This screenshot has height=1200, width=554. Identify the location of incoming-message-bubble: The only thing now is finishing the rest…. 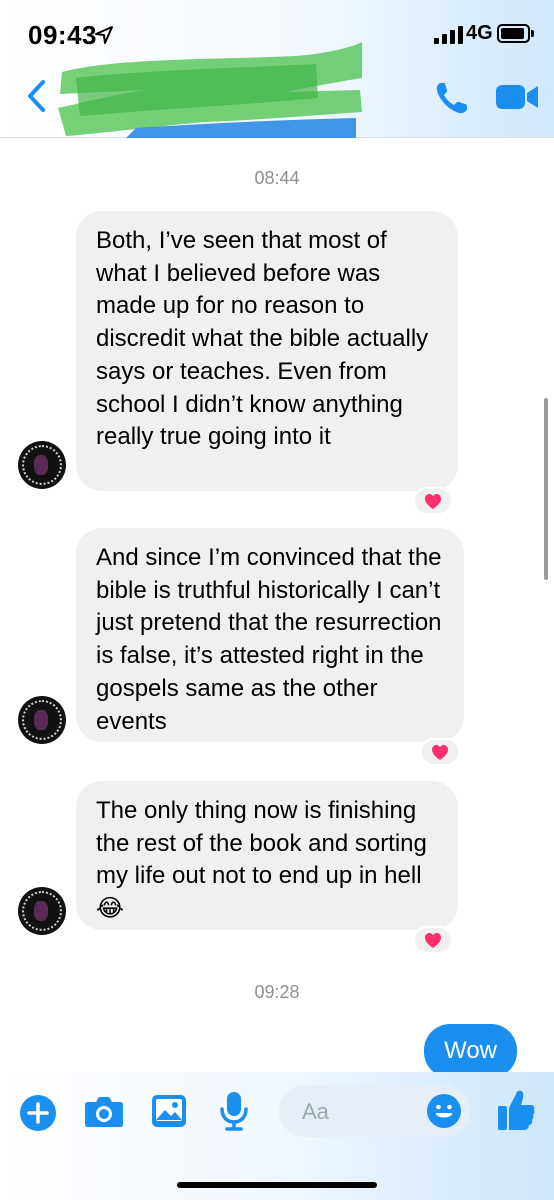
(267, 855).